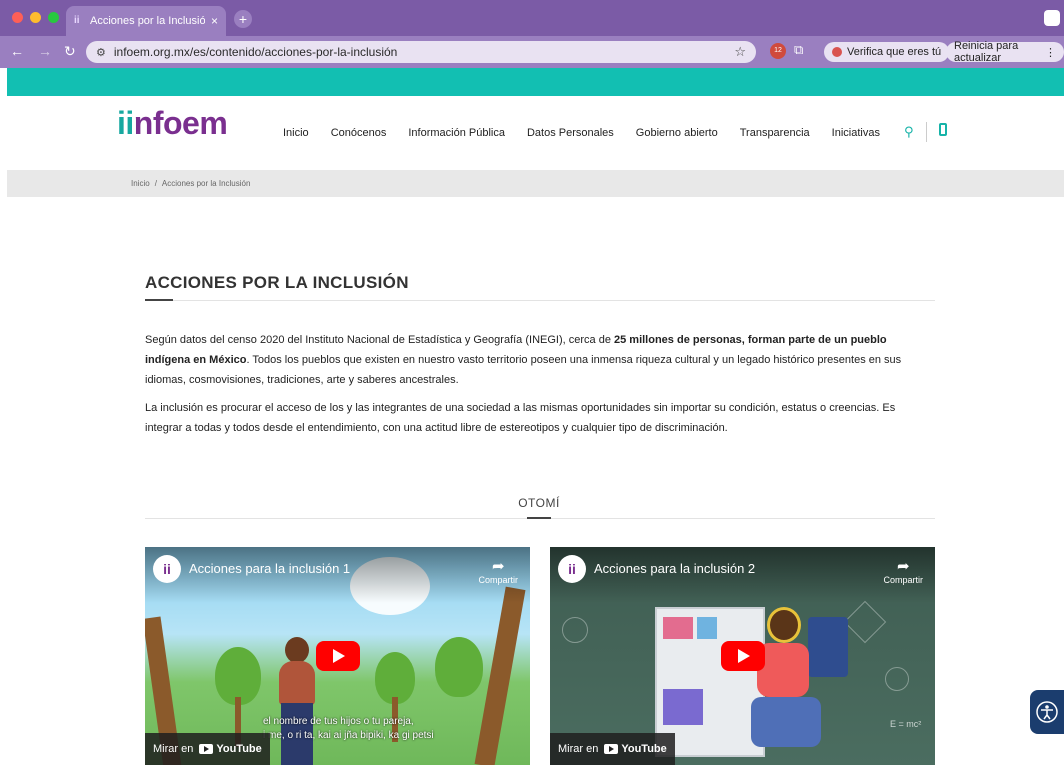 The image size is (1064, 778). Describe the element at coordinates (778, 51) in the screenshot. I see `extension-badge-icon: 12` at that location.